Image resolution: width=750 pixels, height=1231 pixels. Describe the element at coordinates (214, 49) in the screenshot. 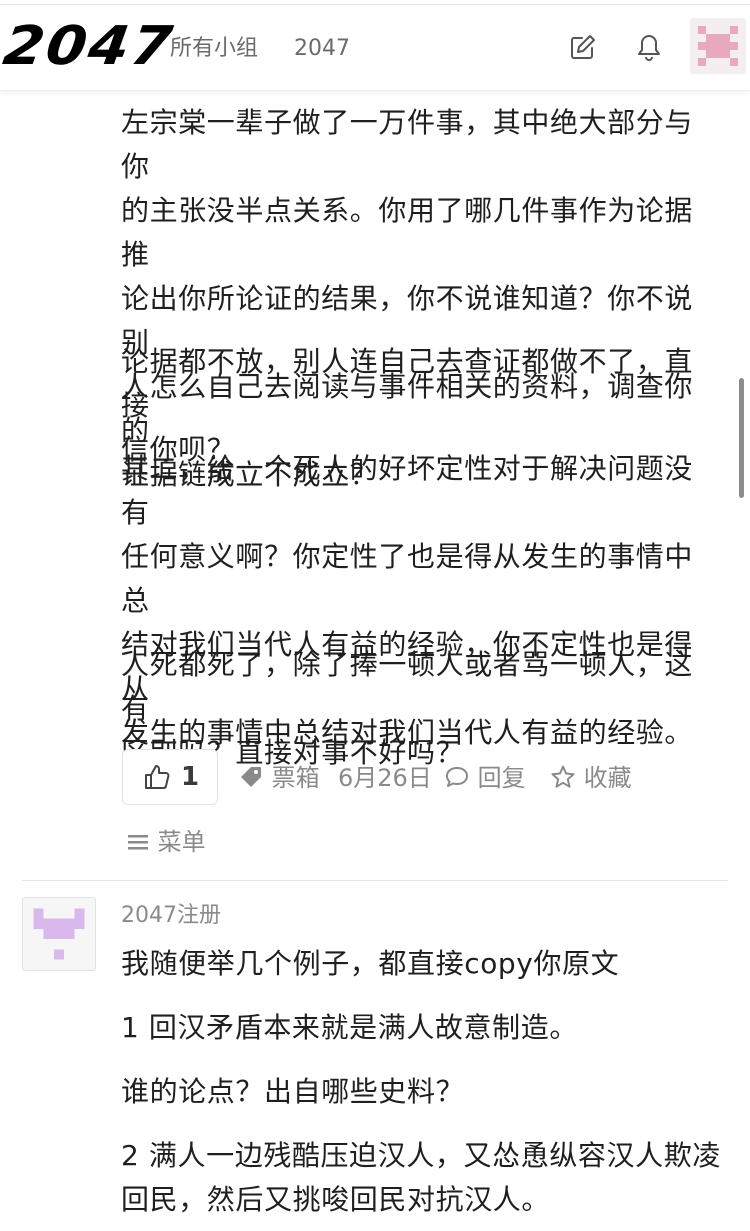

I see `nav-link-all-groups: 所有小组` at that location.